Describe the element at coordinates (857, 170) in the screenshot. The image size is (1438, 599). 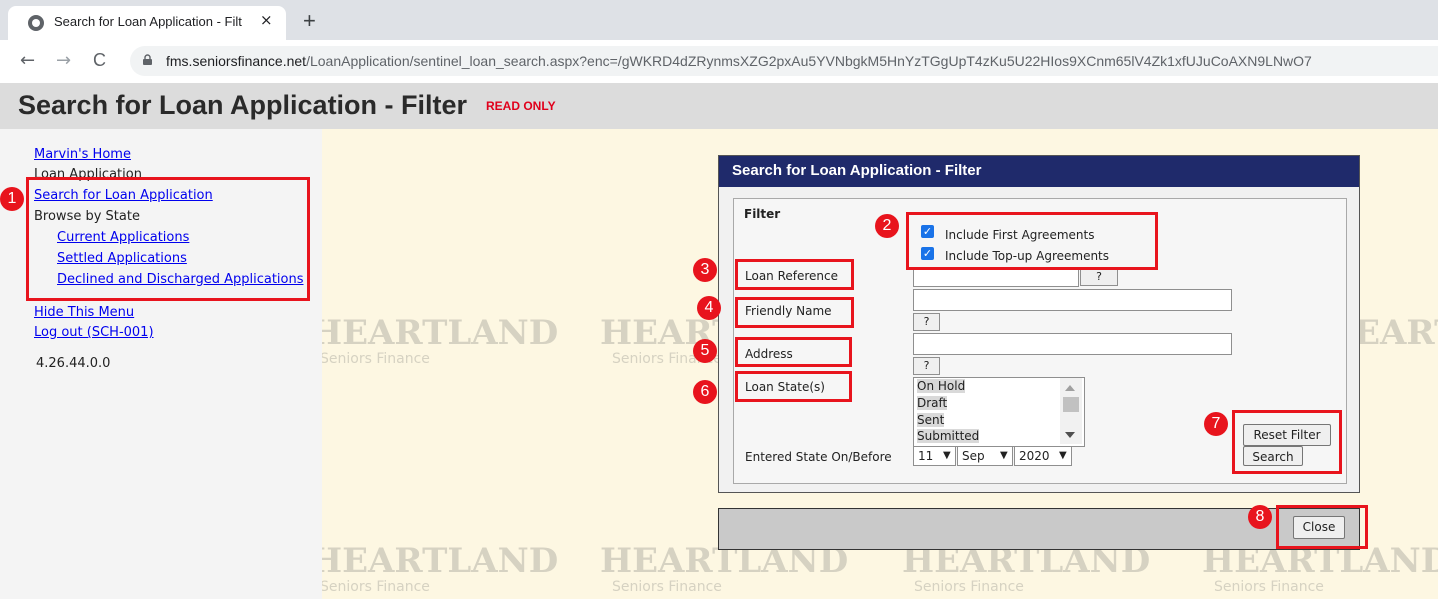
I see `dialog-title: Search for Loan Application - Filter` at that location.